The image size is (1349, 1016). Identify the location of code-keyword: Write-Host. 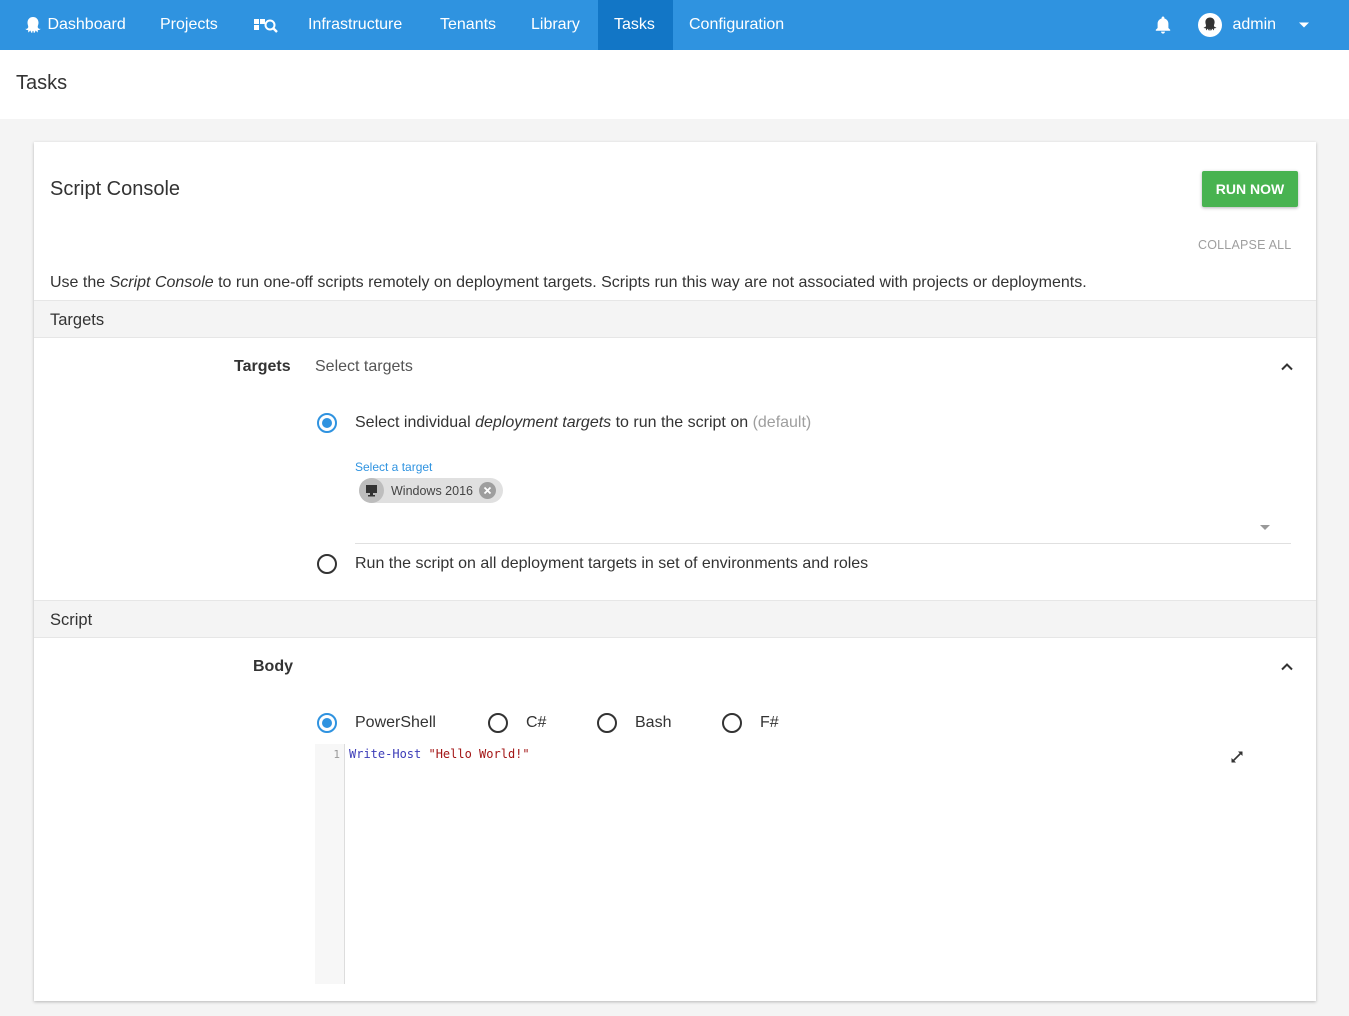
(385, 754).